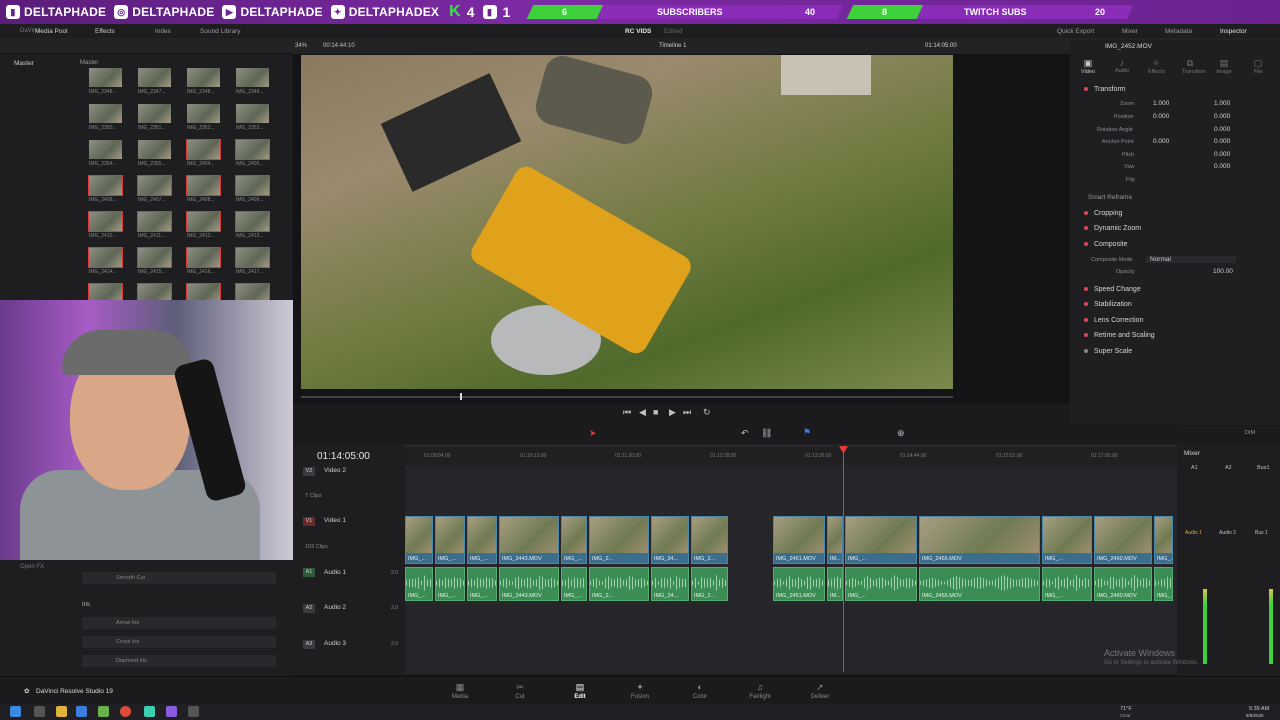 The height and width of the screenshot is (720, 1280). Describe the element at coordinates (171, 711) in the screenshot. I see `app3-icon` at that location.